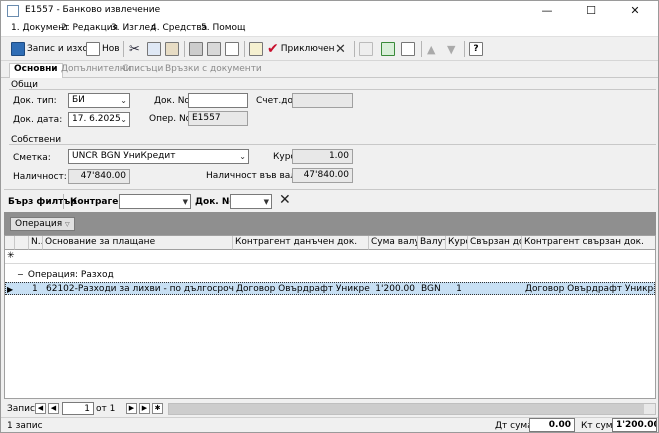 Image resolution: width=659 pixels, height=433 pixels. What do you see at coordinates (25, 426) in the screenshot?
I see `records-count: 1 запис` at bounding box center [25, 426].